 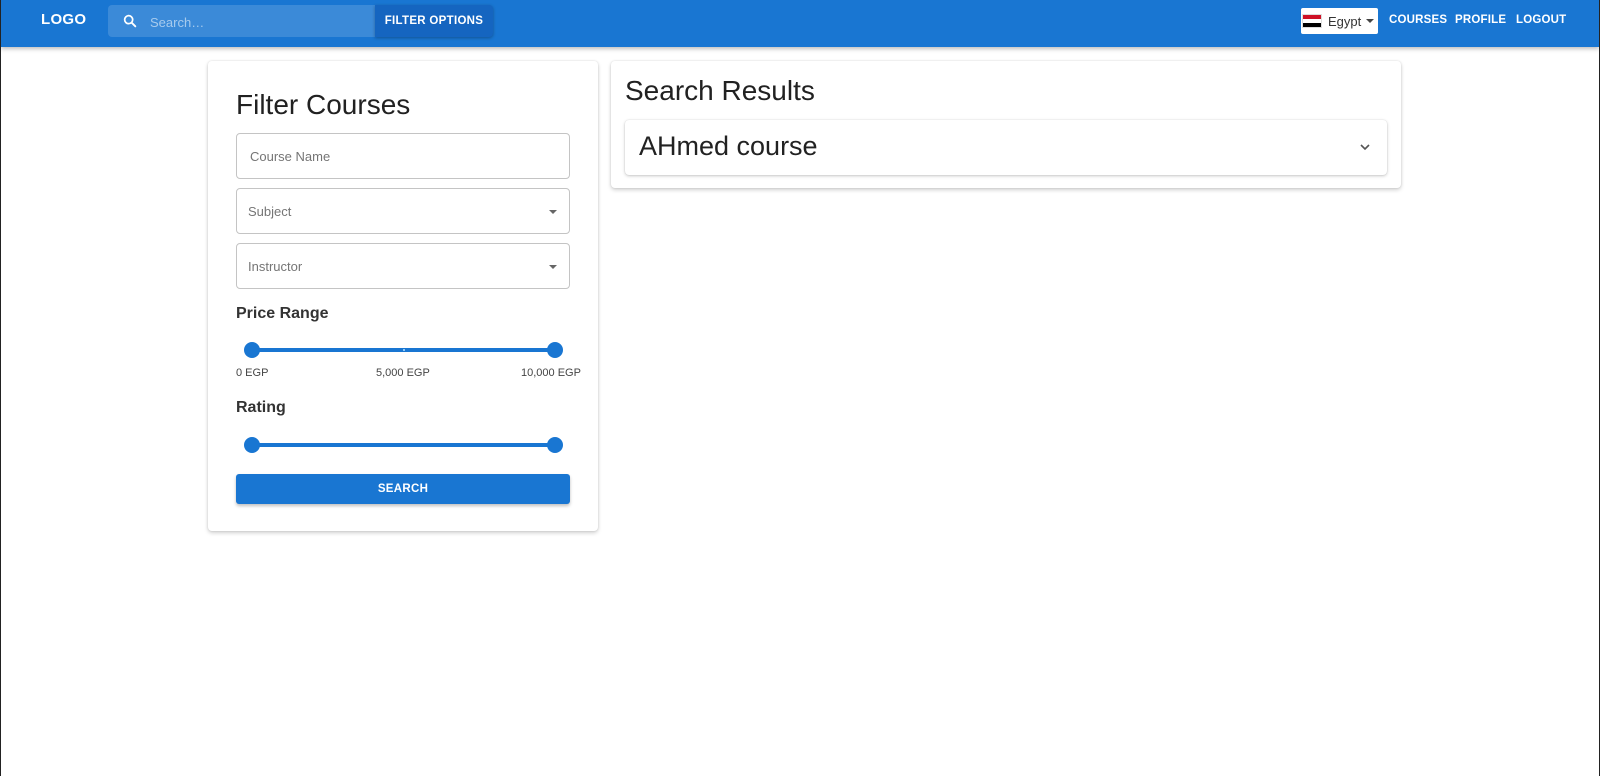 I want to click on country-select: Egypt, so click(x=1339, y=21).